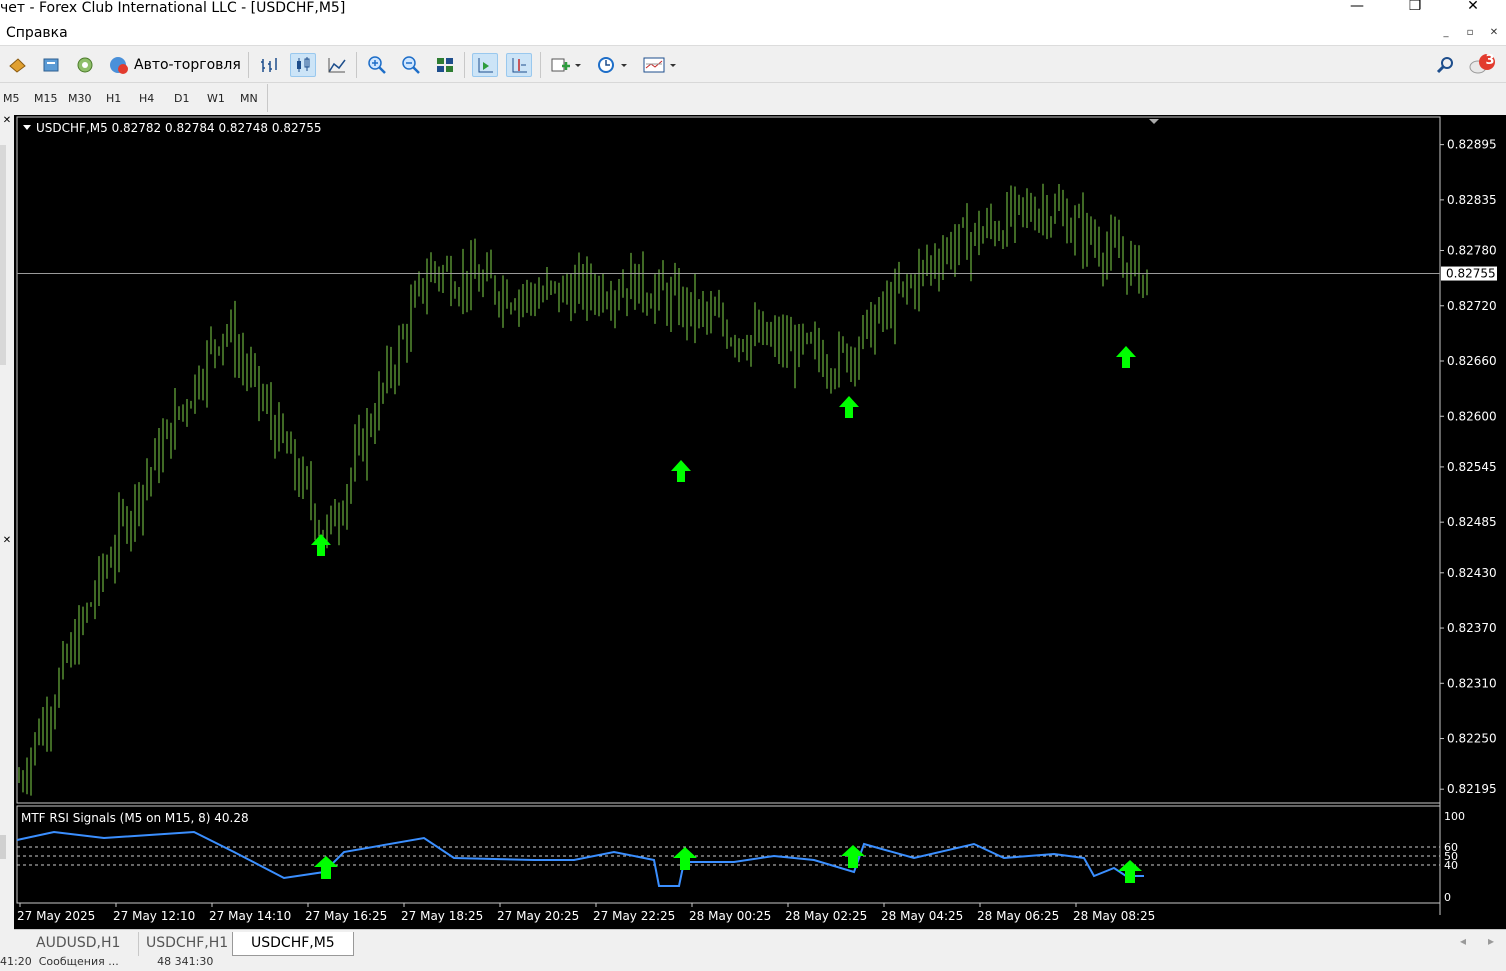 This screenshot has width=1506, height=971. What do you see at coordinates (17, 65) in the screenshot?
I see `new-order-icon` at bounding box center [17, 65].